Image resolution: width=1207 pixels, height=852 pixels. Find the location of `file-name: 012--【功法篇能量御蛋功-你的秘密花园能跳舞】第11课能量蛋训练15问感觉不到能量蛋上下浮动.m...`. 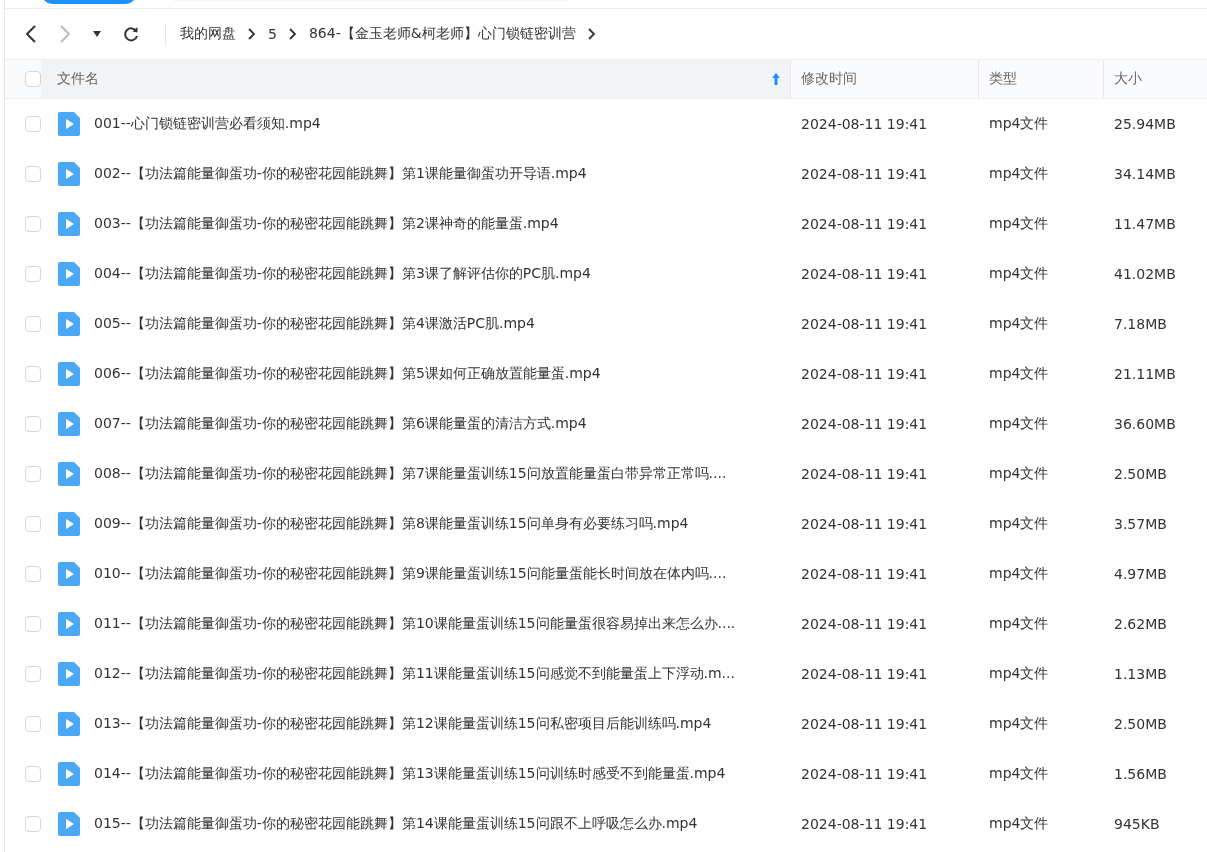

file-name: 012--【功法篇能量御蛋功-你的秘密花园能跳舞】第11课能量蛋训练15问感觉不到能量蛋上下浮动.m... is located at coordinates (414, 674).